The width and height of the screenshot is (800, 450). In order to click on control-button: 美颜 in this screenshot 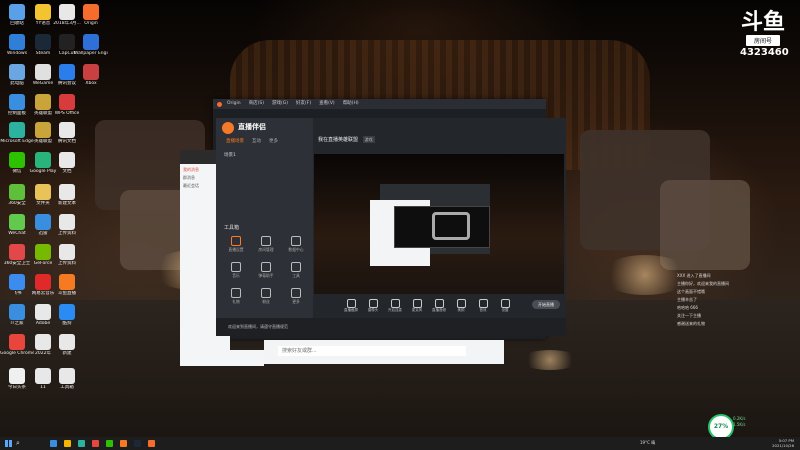, I will do `click(461, 306)`.